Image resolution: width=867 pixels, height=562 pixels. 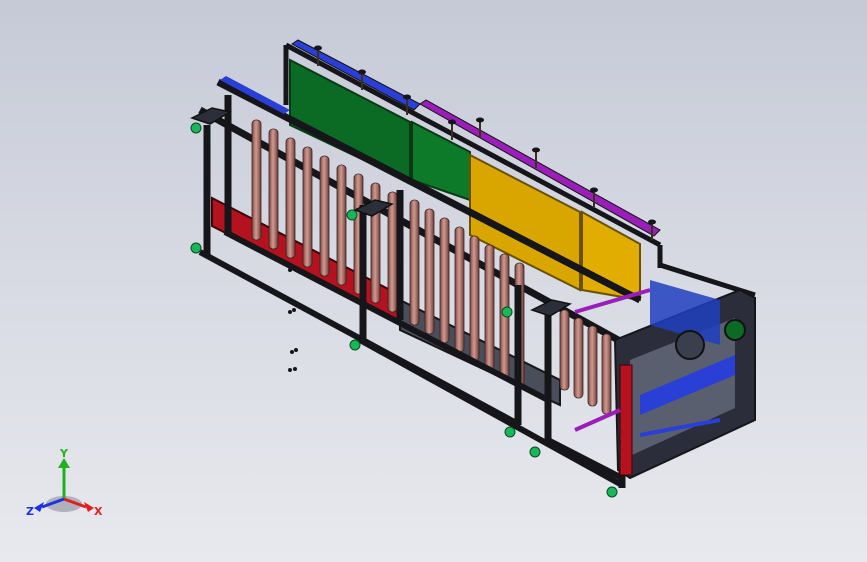 What do you see at coordinates (64, 482) in the screenshot?
I see `axis-triad: Y X Z` at bounding box center [64, 482].